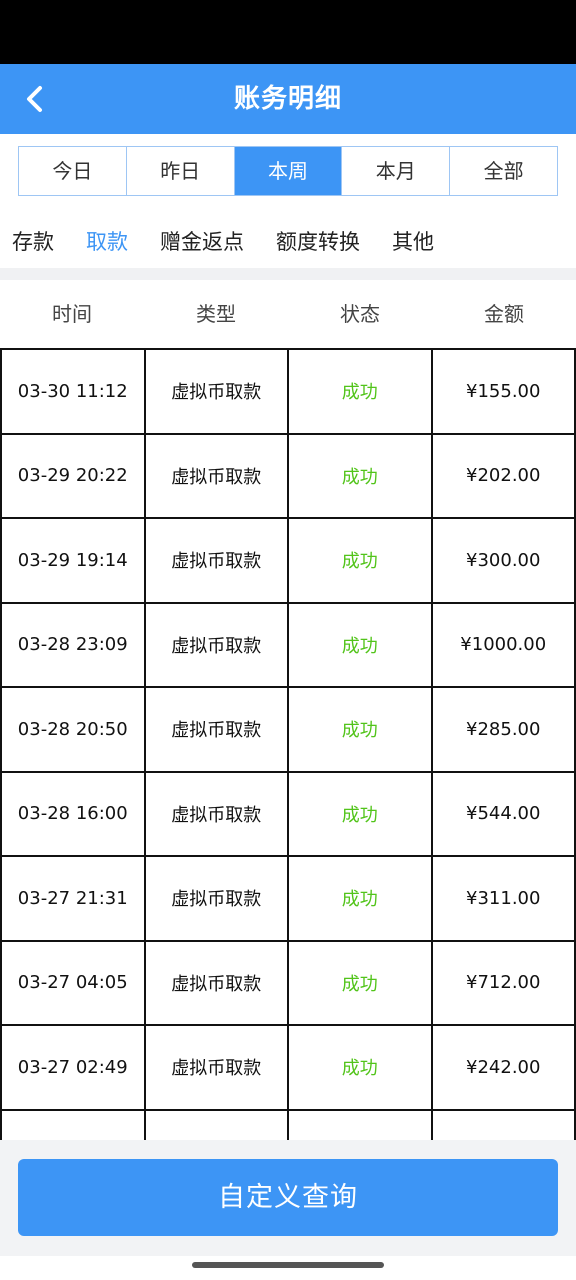  Describe the element at coordinates (288, 32) in the screenshot. I see `status-bar` at that location.